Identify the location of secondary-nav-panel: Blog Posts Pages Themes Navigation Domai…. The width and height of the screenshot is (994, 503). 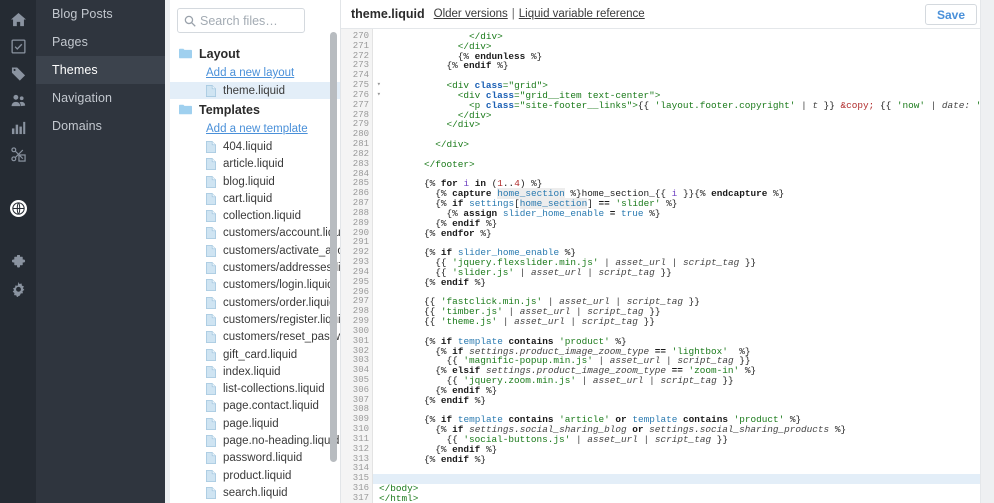
(100, 251).